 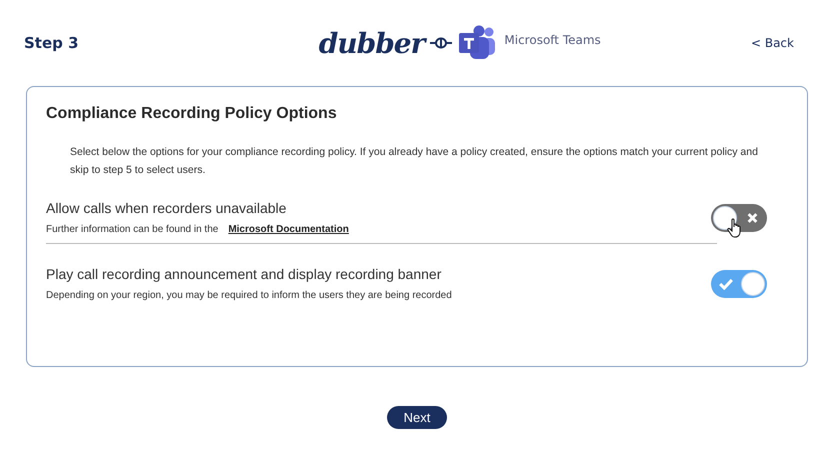 What do you see at coordinates (167, 208) in the screenshot?
I see `option-title: Allow calls when recorders unavailable` at bounding box center [167, 208].